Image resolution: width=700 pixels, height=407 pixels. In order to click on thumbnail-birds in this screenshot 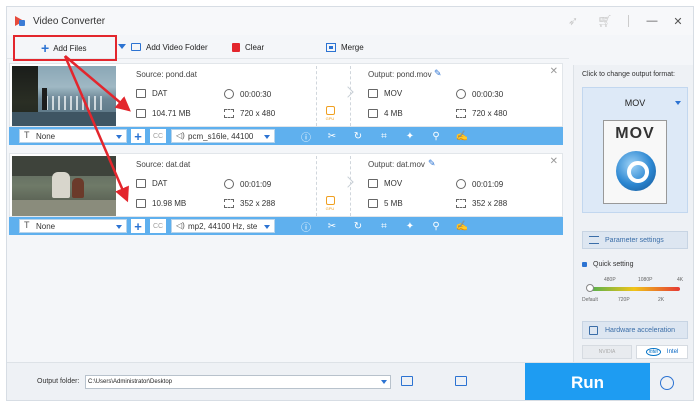, I will do `click(76, 103)`.